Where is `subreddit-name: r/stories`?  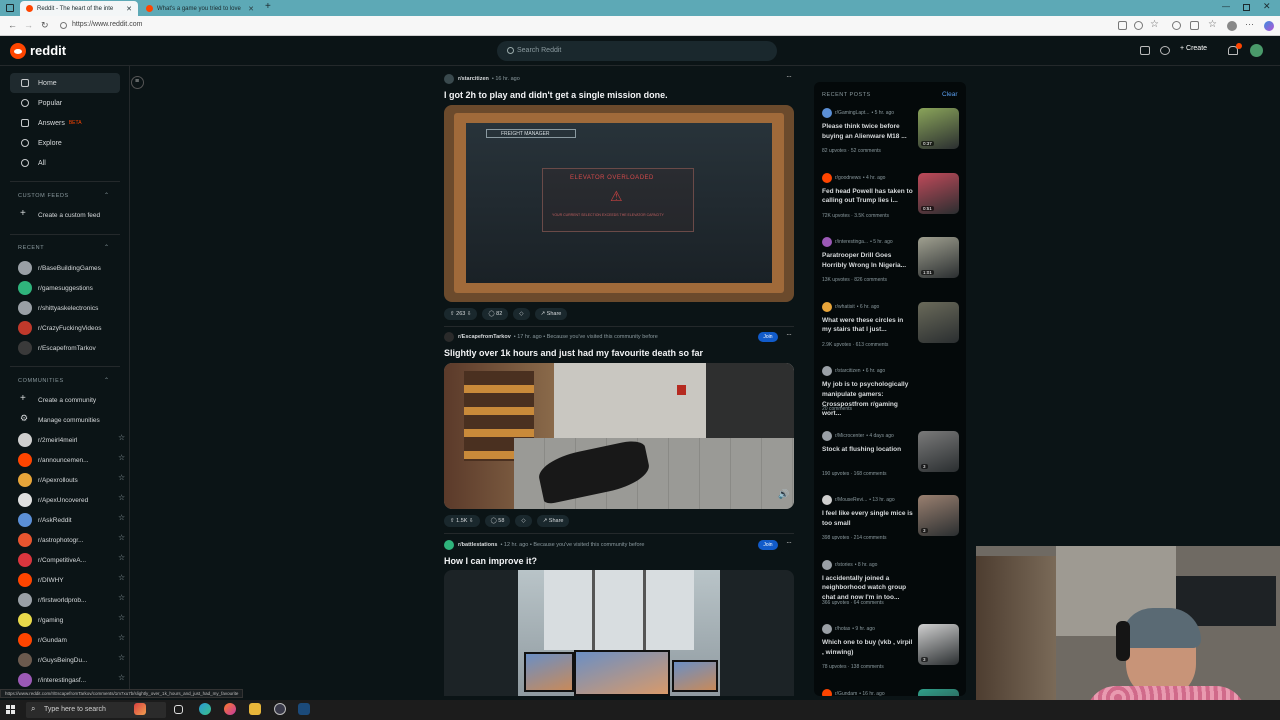
subreddit-name: r/stories is located at coordinates (844, 565).